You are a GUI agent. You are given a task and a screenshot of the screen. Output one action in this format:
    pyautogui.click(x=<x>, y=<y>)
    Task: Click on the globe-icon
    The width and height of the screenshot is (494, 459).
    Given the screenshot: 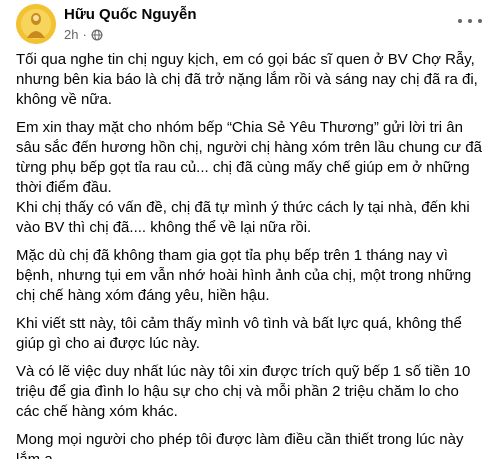 What is the action you would take?
    pyautogui.click(x=97, y=35)
    